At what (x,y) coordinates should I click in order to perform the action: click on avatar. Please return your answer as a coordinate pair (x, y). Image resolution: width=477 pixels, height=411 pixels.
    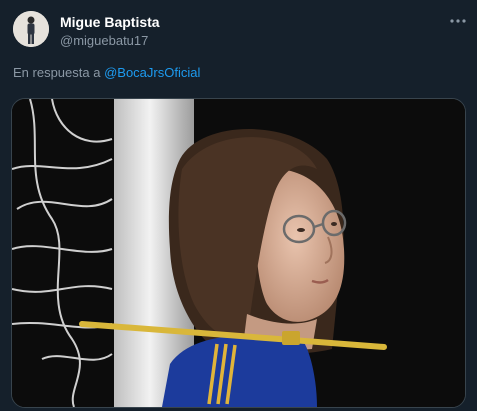
    Looking at the image, I should click on (31, 29).